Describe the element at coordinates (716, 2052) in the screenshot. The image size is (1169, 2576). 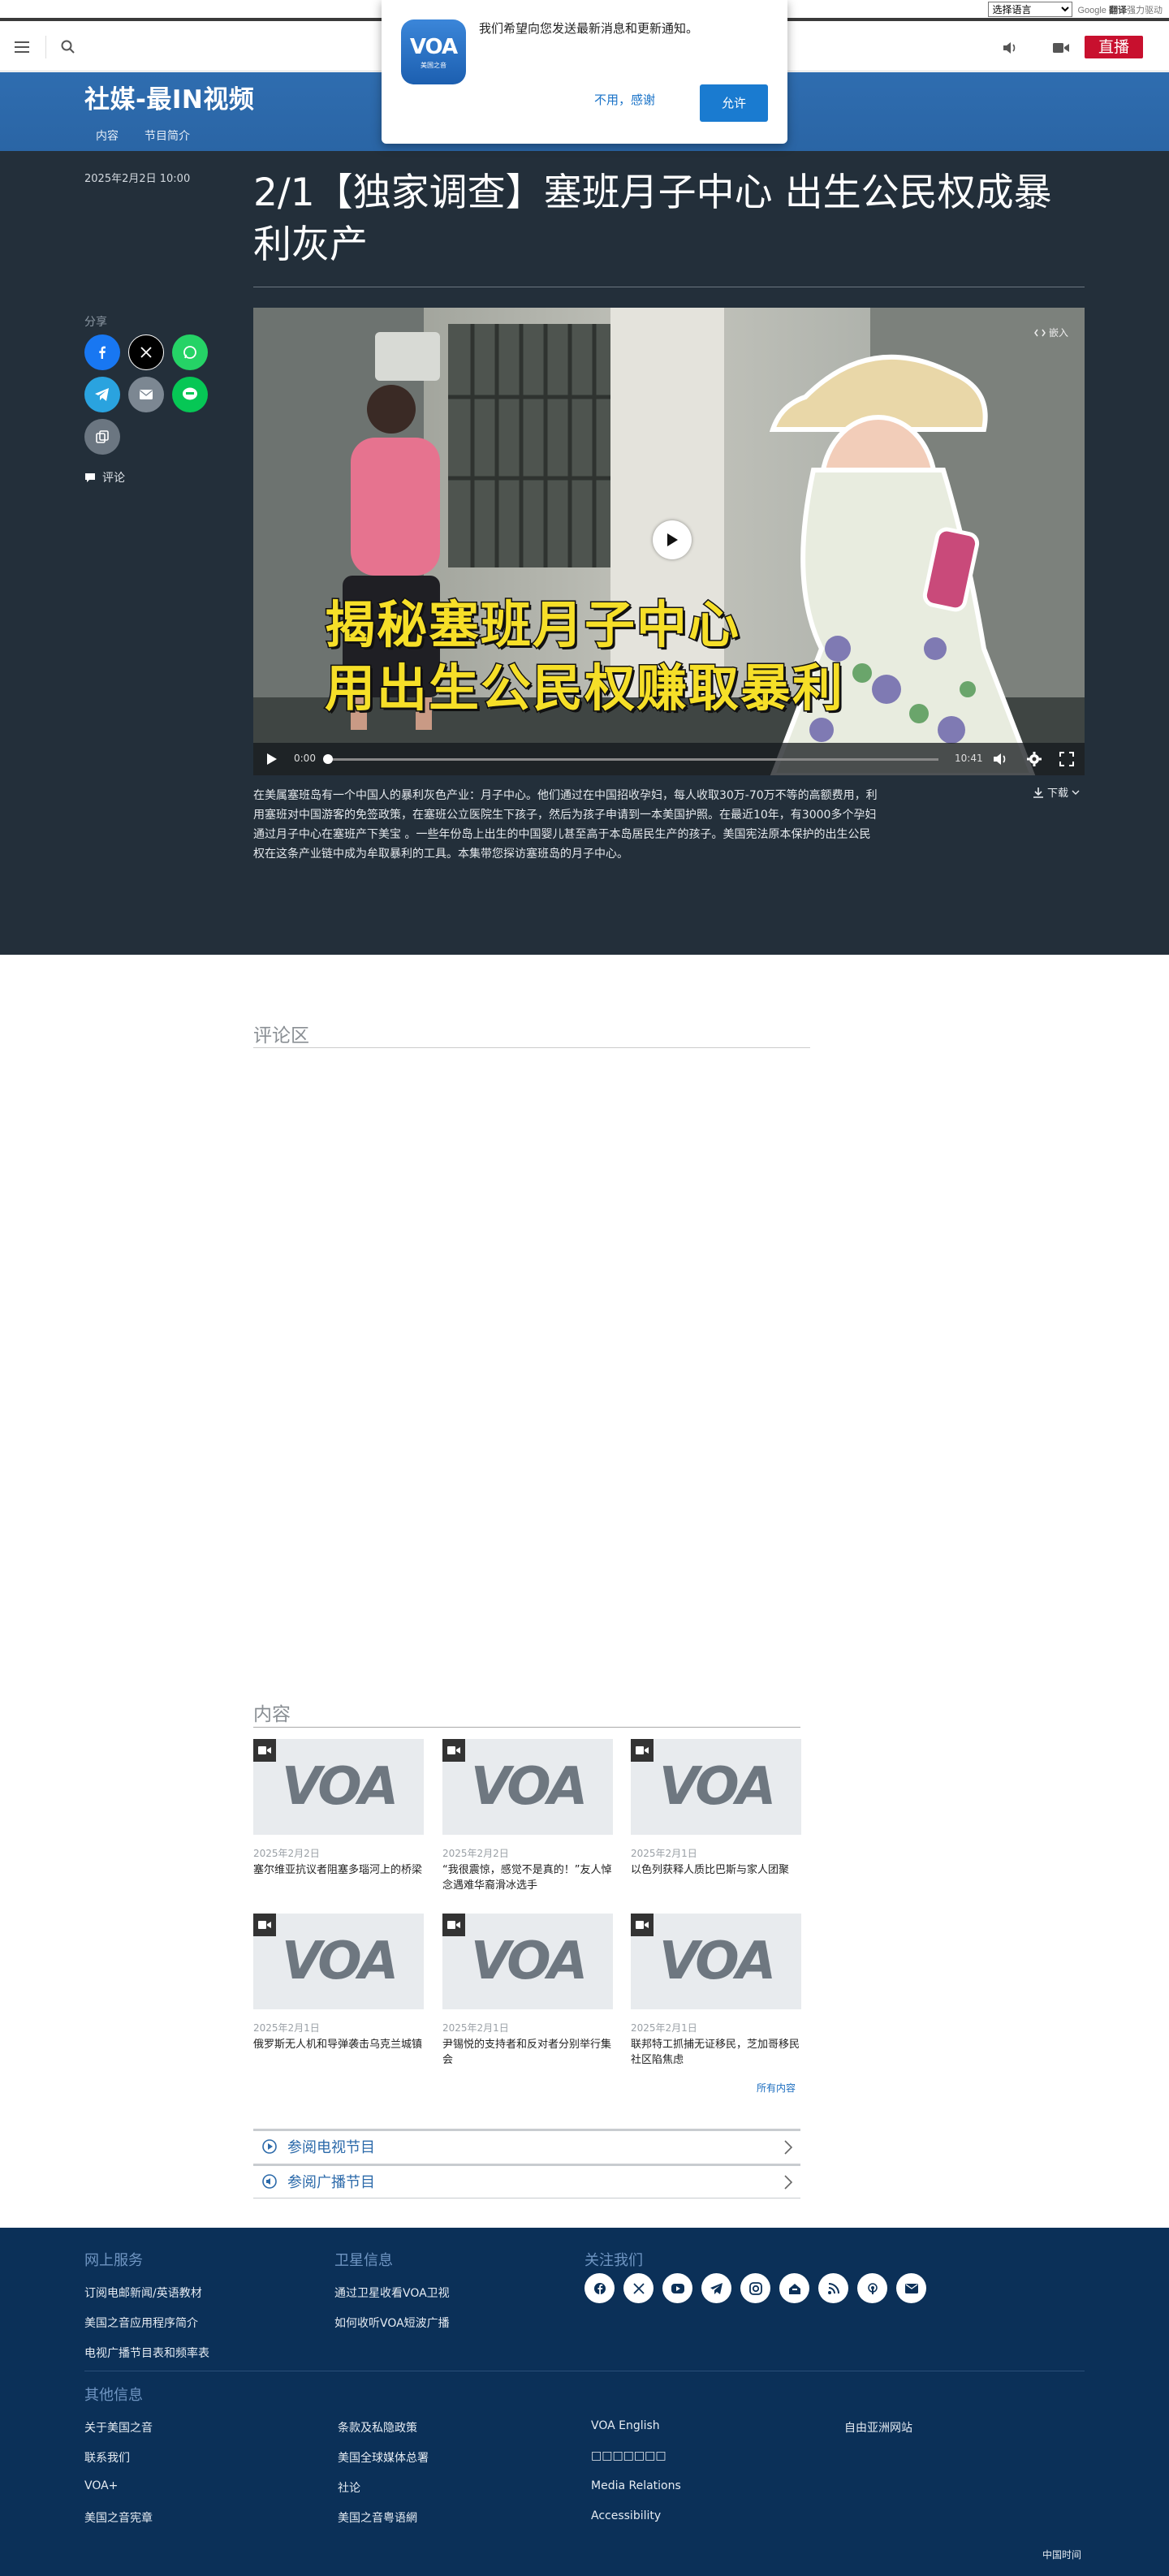
I see `content-title: 联邦特工抓捕无证移民，芝加哥移民社区陷焦虑` at that location.